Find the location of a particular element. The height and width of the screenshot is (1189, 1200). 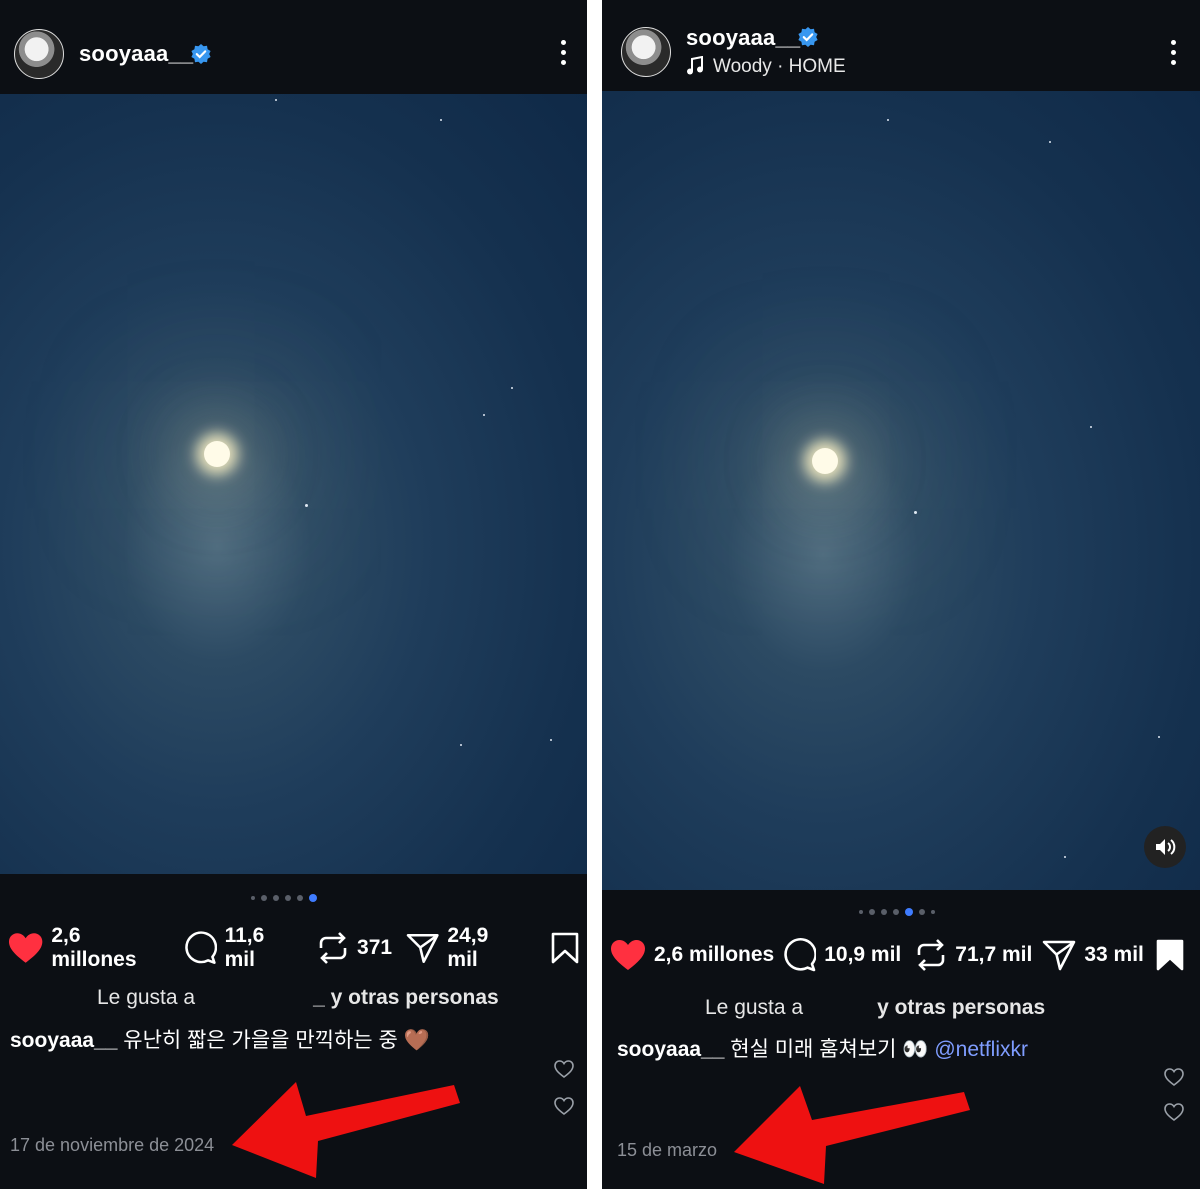

comments-count: 10,9 mil is located at coordinates (863, 954).